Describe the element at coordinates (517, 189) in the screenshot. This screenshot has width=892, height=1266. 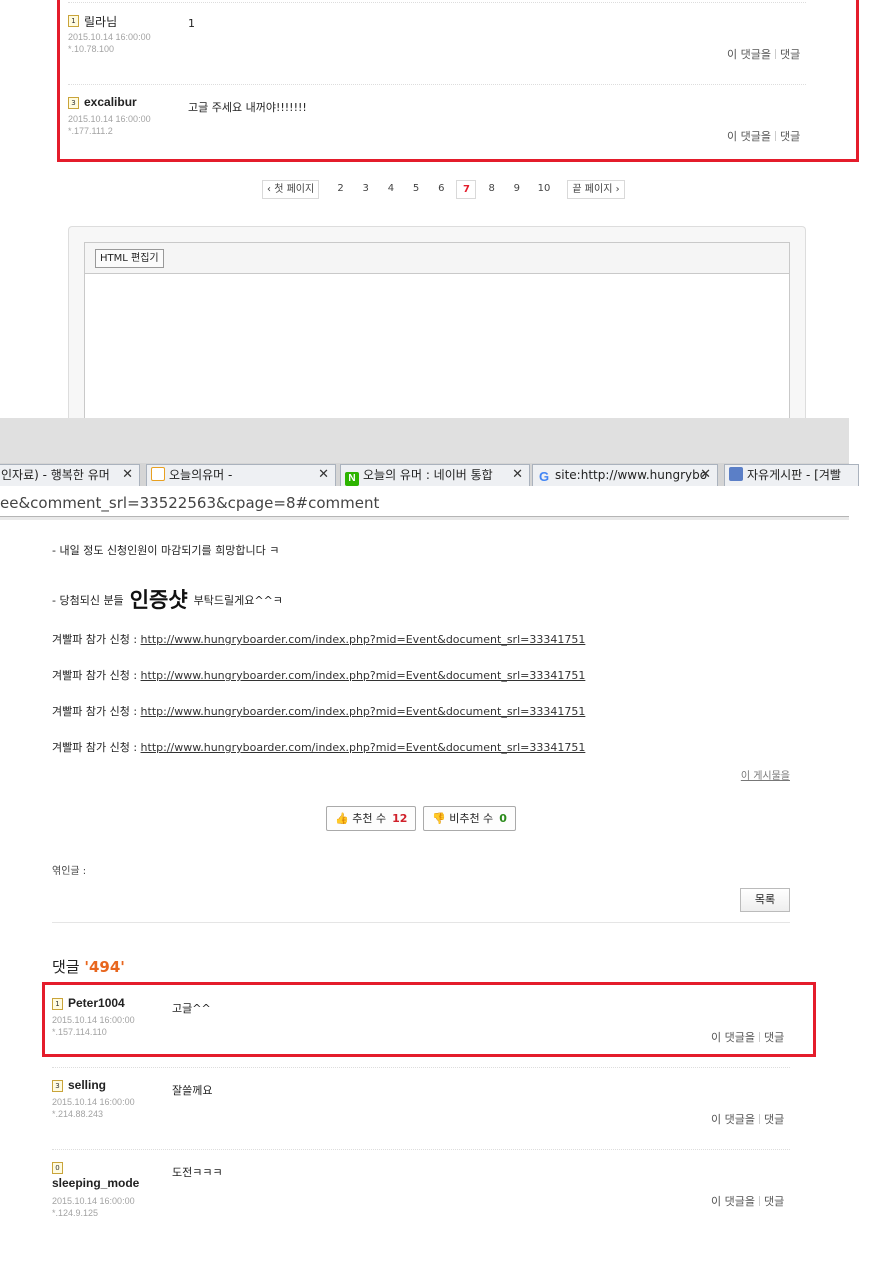
I see `page-link: 9` at that location.